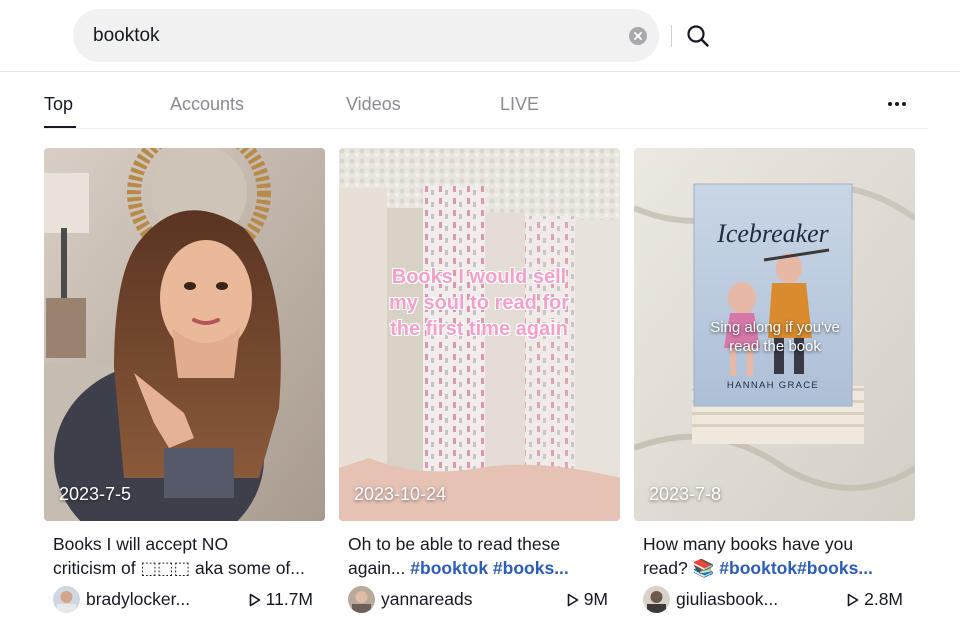 The width and height of the screenshot is (960, 640). What do you see at coordinates (95, 494) in the screenshot?
I see `video-date: 2023-7-5` at bounding box center [95, 494].